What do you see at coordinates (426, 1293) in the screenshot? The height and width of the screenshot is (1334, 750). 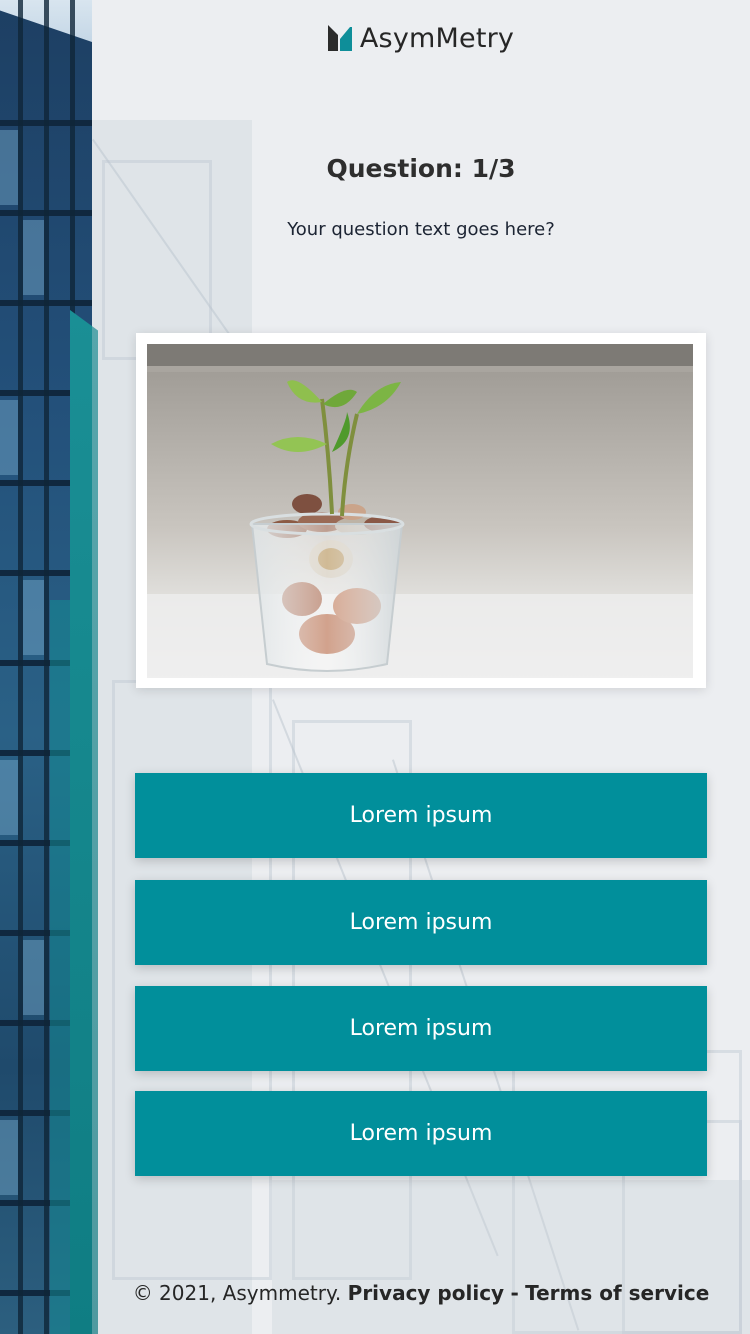 I see `privacy-policy-link: Privacy policy` at bounding box center [426, 1293].